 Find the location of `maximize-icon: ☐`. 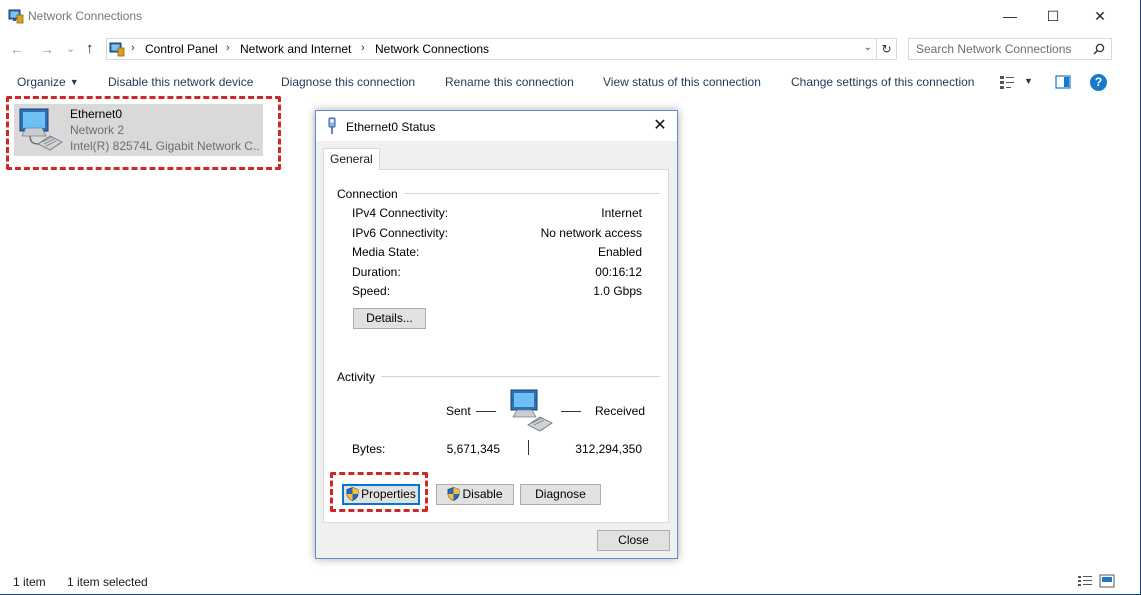

maximize-icon: ☐ is located at coordinates (1053, 16).